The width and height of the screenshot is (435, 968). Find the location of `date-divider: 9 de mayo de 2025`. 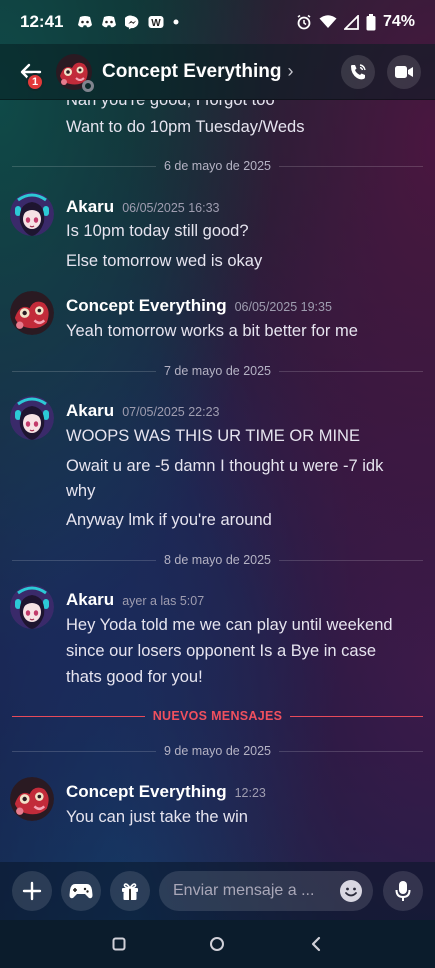

date-divider: 9 de mayo de 2025 is located at coordinates (217, 751).